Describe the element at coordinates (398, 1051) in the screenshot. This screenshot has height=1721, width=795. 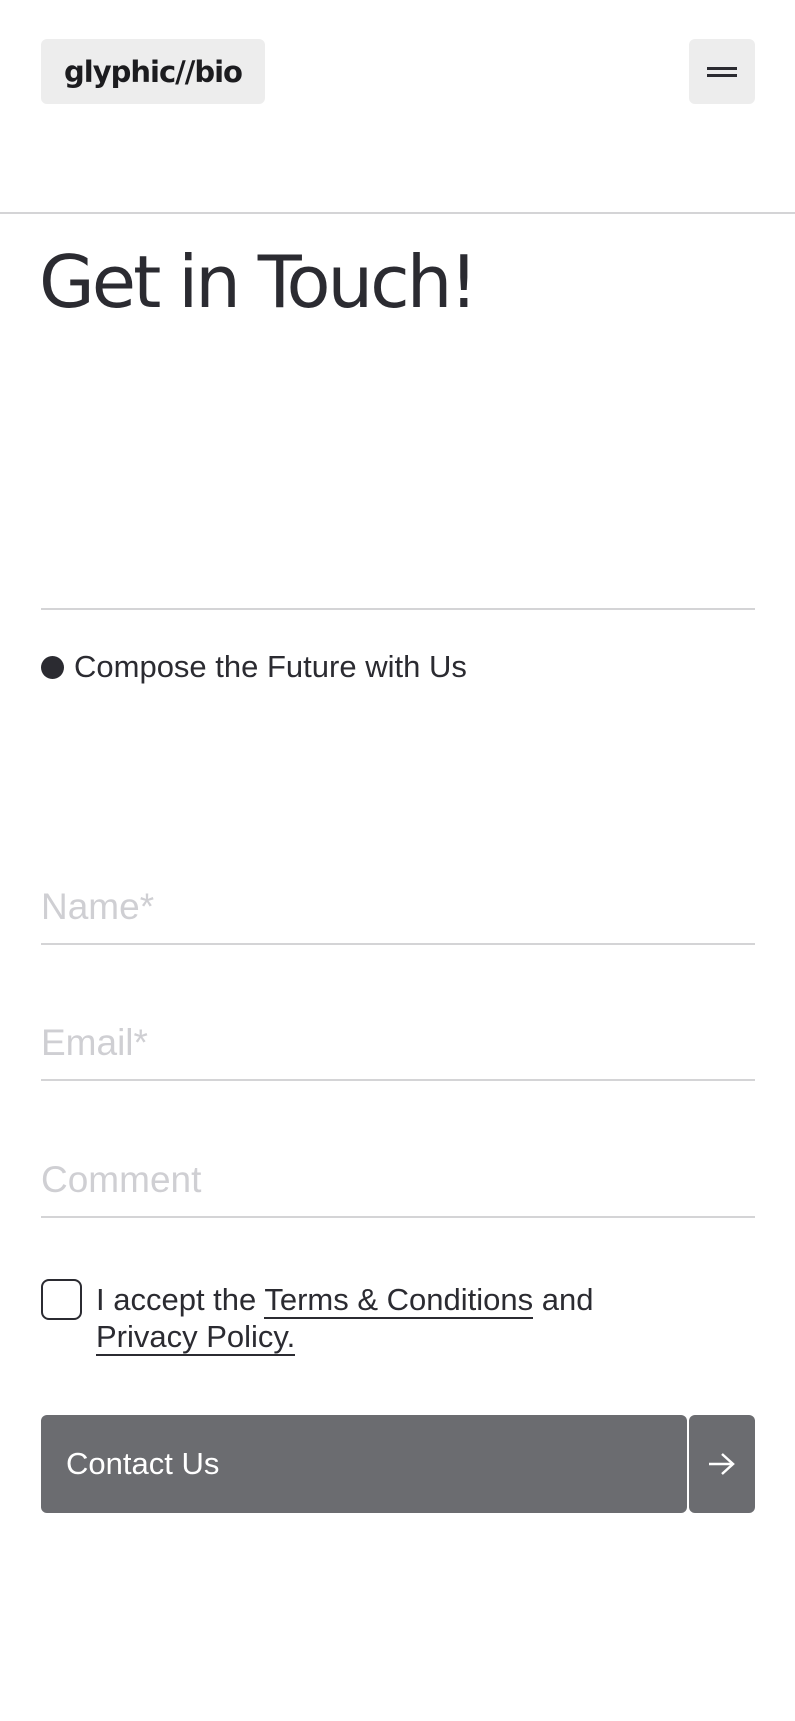
I see `email-input` at that location.